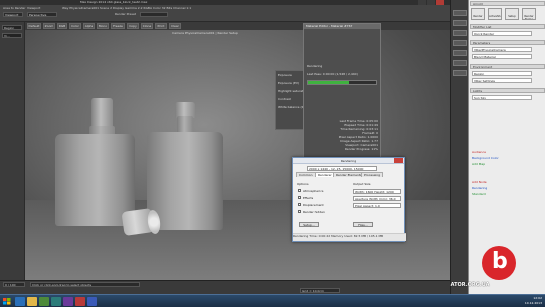 Image resolution: width=545 pixels, height=307 pixels. Describe the element at coordinates (42, 14) in the screenshot. I see `viewport-select: Perspective` at that location.